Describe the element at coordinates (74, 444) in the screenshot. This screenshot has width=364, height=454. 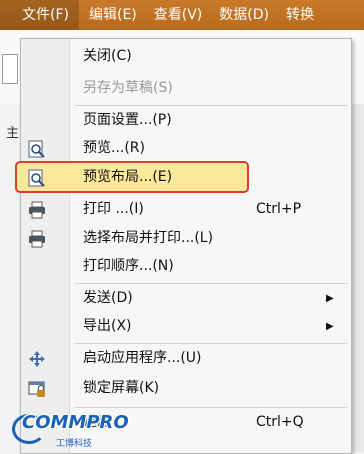
I see `logo-subtitle: 工博科技` at that location.